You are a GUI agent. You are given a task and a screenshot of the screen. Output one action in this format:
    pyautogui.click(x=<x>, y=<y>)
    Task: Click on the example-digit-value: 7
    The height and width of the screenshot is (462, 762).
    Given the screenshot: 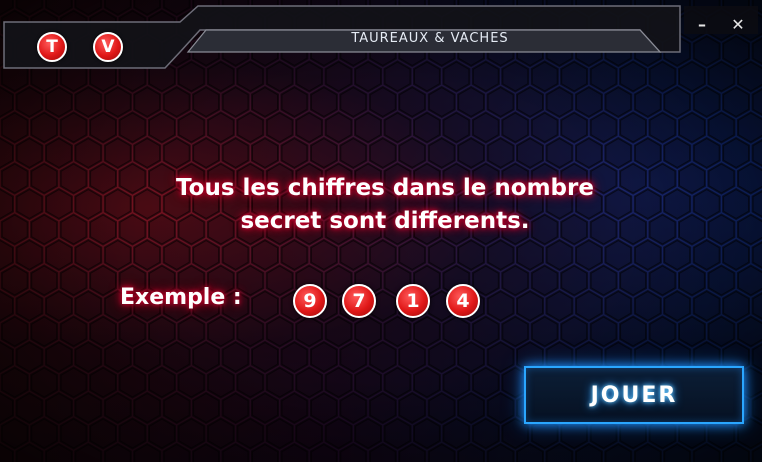 What is the action you would take?
    pyautogui.click(x=359, y=301)
    